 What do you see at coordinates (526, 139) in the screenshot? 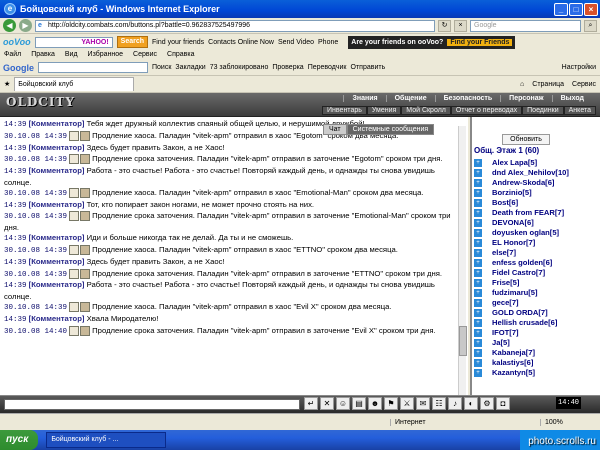
I see `refresh-button: Обновить` at bounding box center [526, 139].